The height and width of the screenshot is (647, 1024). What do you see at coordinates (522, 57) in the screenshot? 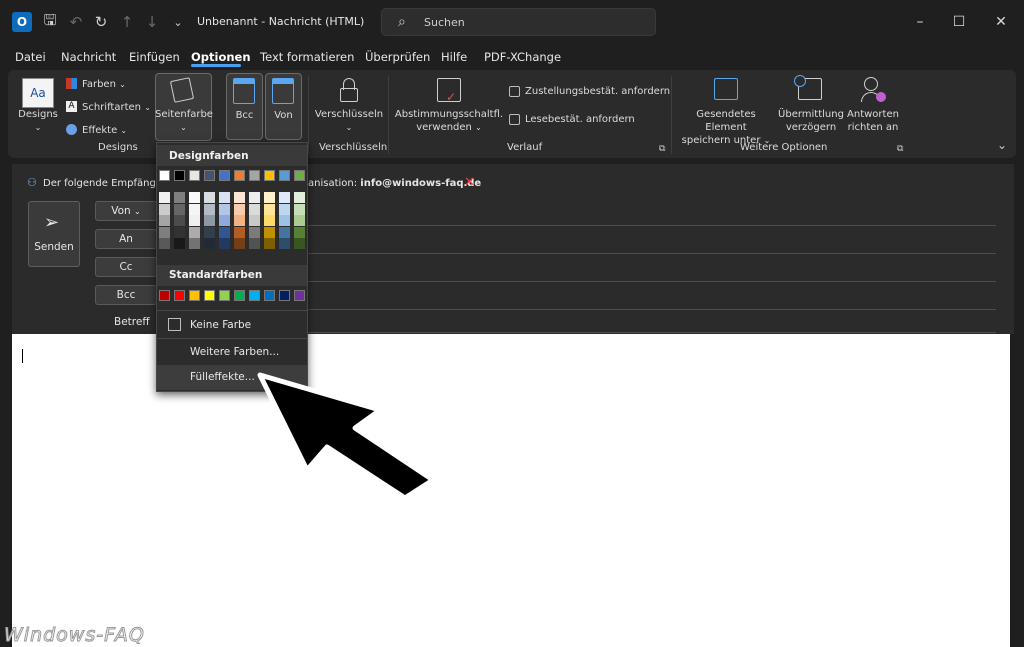
I see `menu-pdf-xchange: PDF-XChange` at bounding box center [522, 57].